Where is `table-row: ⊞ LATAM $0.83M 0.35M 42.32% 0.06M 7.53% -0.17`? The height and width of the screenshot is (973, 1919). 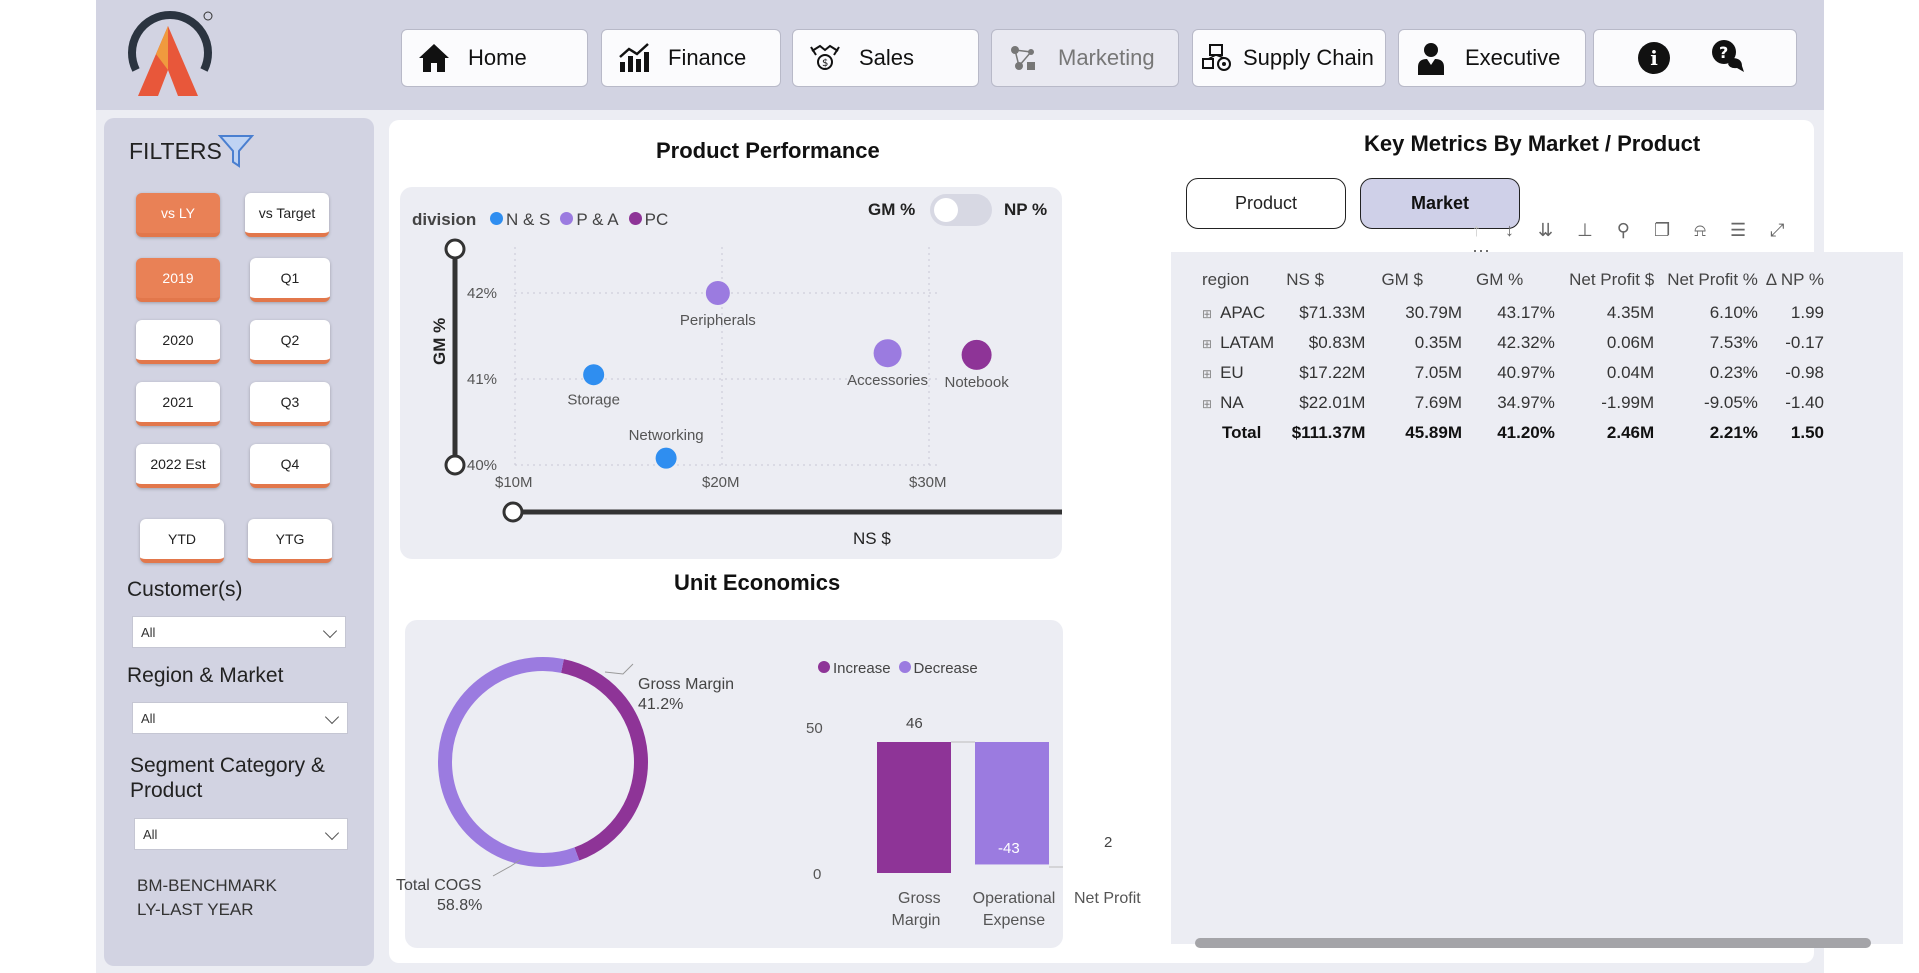
table-row: ⊞ LATAM $0.83M 0.35M 42.32% 0.06M 7.53% -0.17 is located at coordinates (1510, 343).